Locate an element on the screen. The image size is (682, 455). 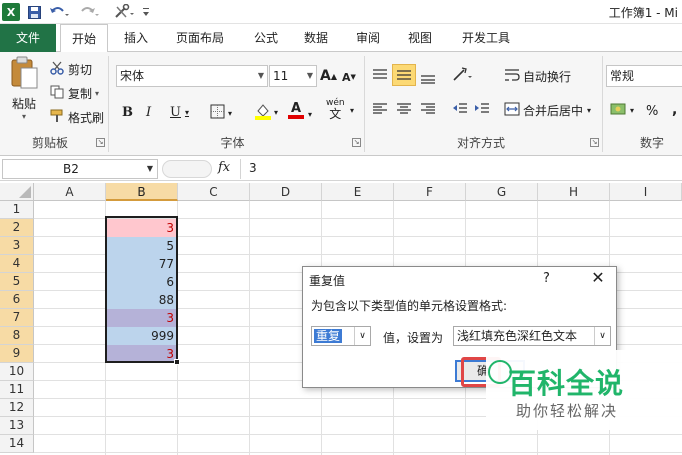
tab-home: 开始 is located at coordinates (84, 38).